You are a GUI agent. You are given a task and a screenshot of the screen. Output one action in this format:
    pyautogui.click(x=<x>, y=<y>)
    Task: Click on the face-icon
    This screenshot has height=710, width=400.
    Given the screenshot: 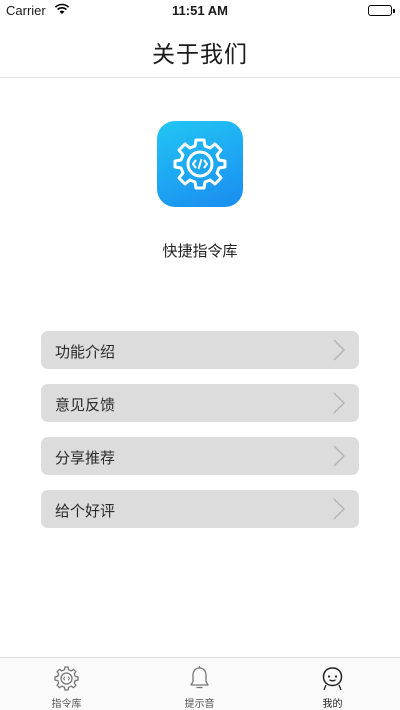 What is the action you would take?
    pyautogui.click(x=332, y=679)
    